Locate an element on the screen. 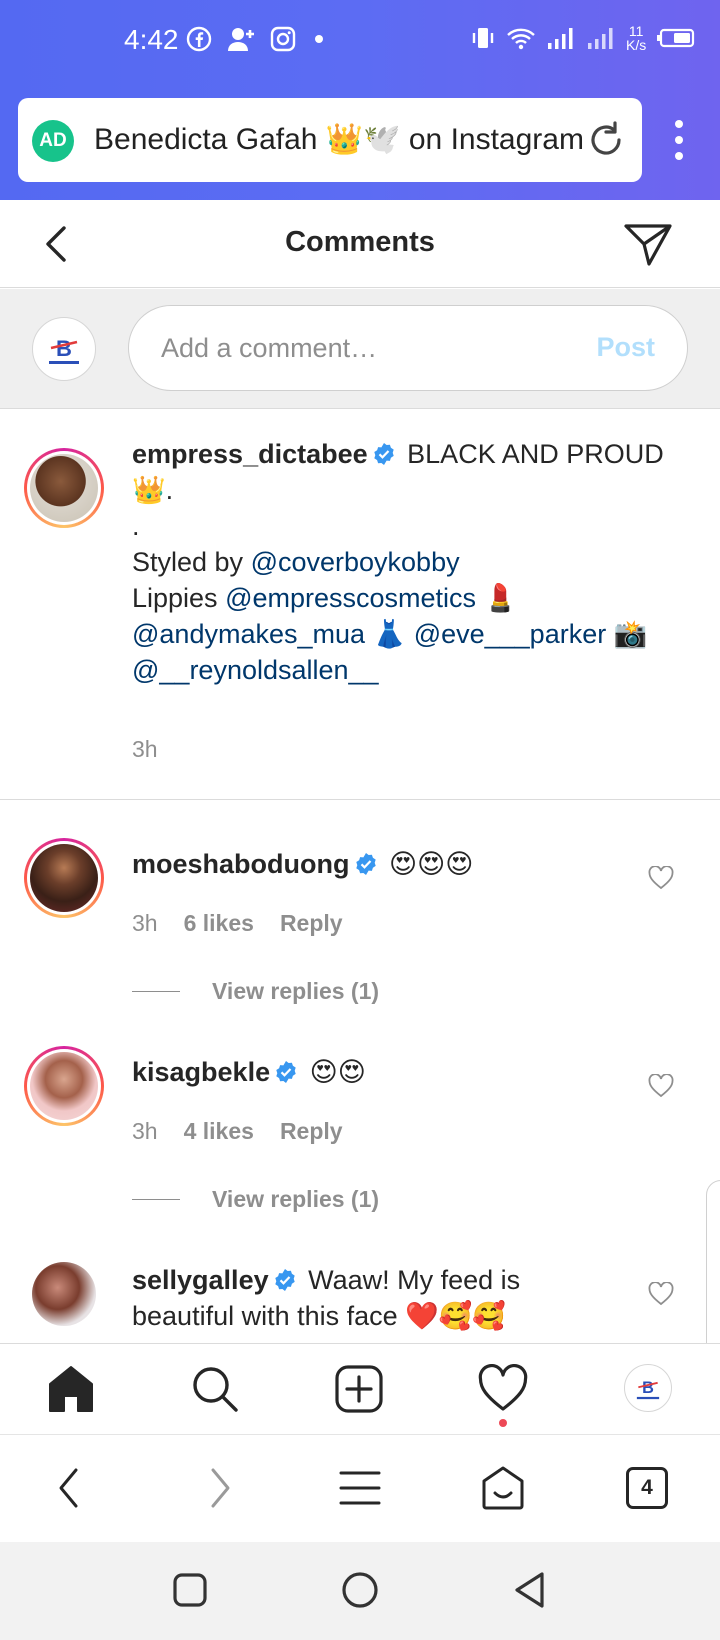  tabs-count-button: 4 is located at coordinates (647, 1488).